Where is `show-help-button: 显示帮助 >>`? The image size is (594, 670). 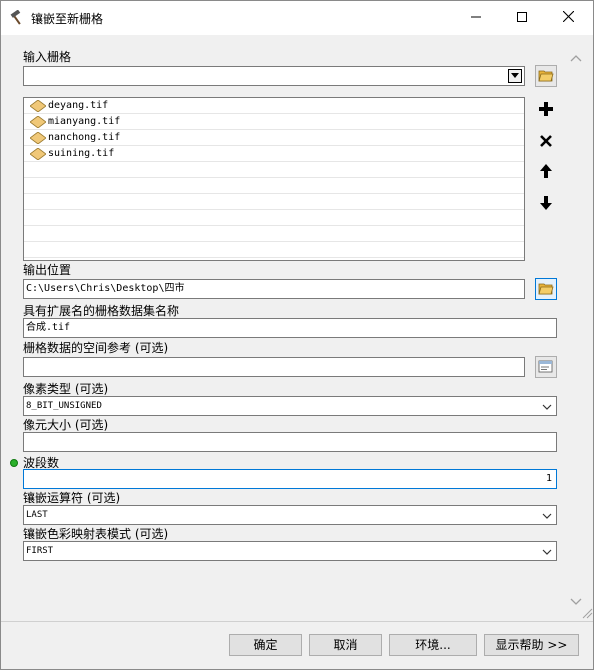 show-help-button: 显示帮助 >> is located at coordinates (531, 645).